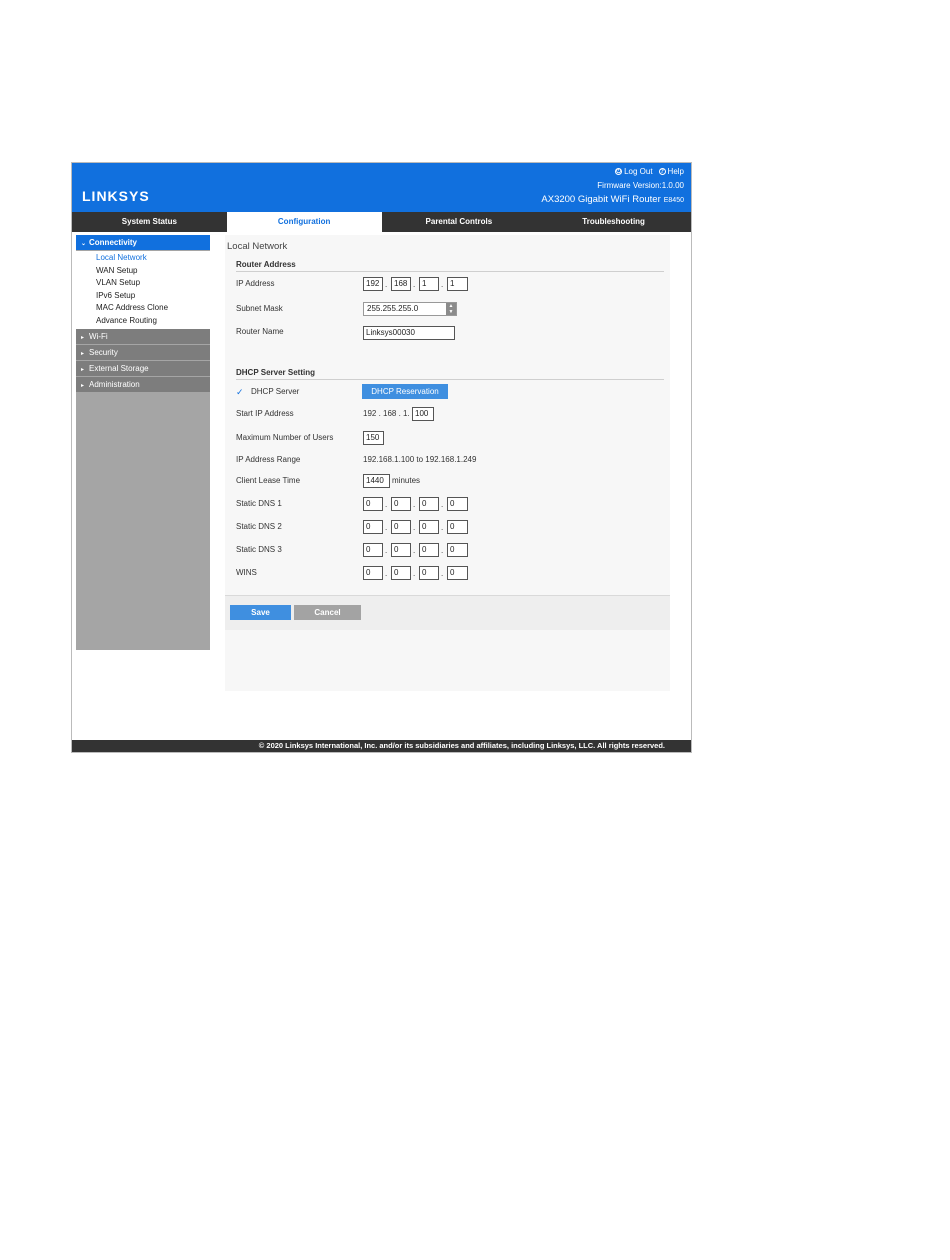  Describe the element at coordinates (84, 244) in the screenshot. I see `chevron-down-icon: ⌄` at that location.